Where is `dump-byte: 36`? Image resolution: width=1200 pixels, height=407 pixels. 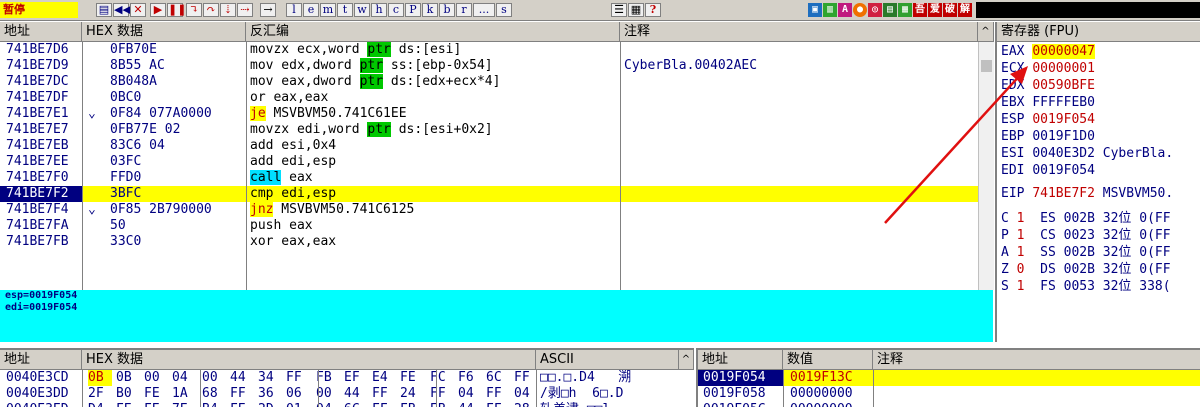
dump-byte: 36 is located at coordinates (270, 394).